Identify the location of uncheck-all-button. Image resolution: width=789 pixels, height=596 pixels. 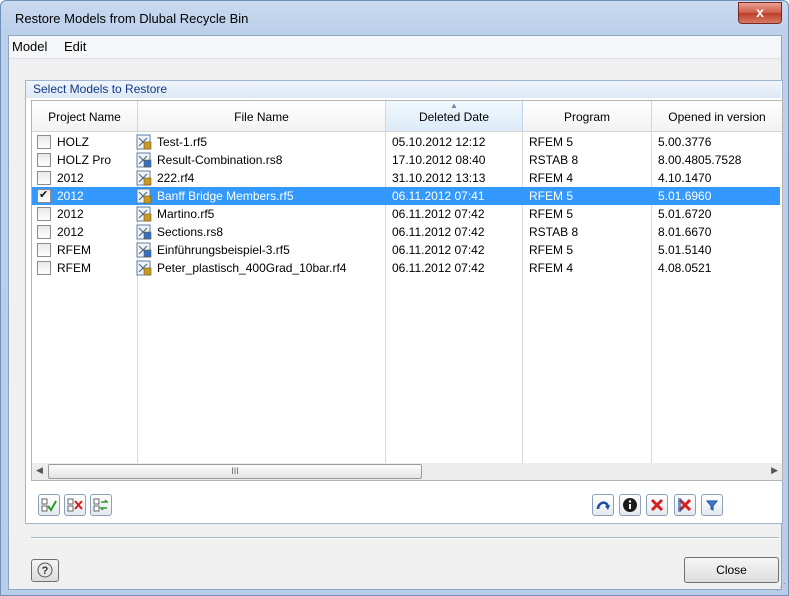
(75, 505).